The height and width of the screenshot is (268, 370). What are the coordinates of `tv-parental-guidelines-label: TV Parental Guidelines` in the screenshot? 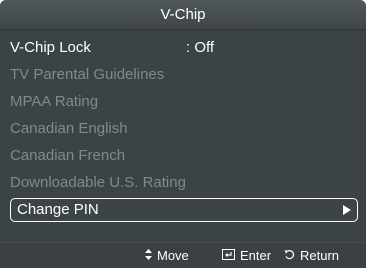 It's located at (87, 74).